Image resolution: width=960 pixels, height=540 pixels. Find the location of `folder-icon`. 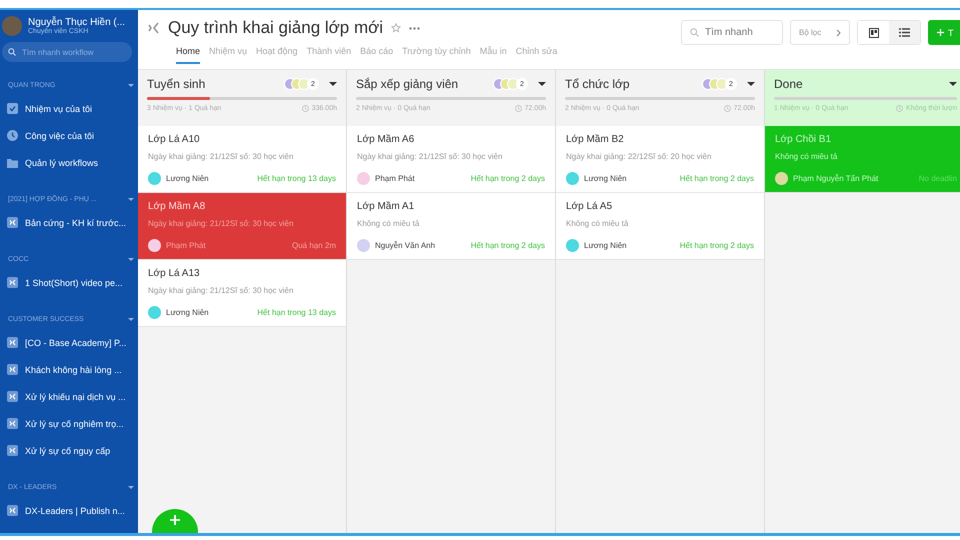

folder-icon is located at coordinates (12, 163).